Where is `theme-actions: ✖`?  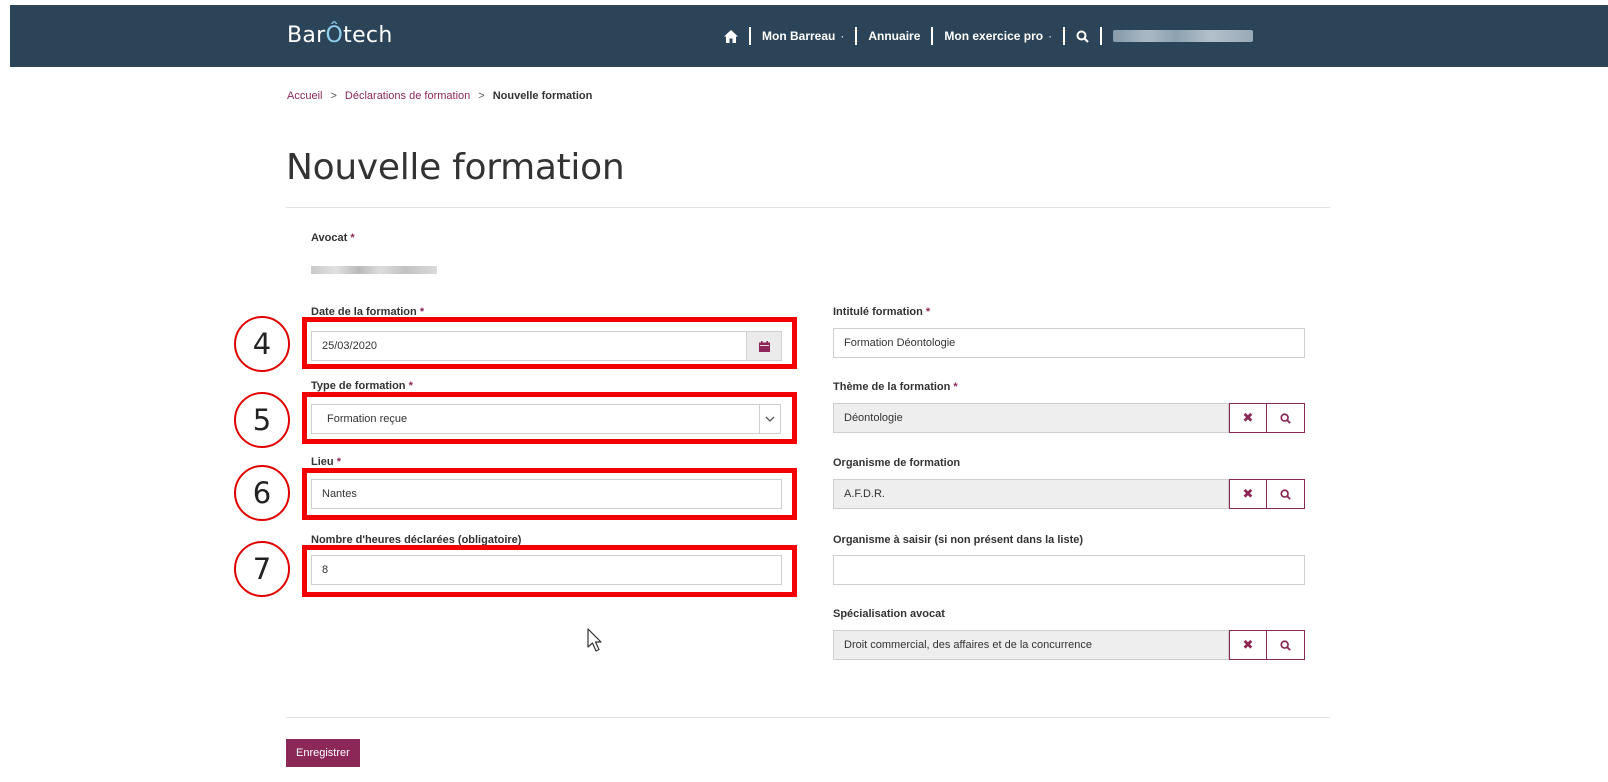 theme-actions: ✖ is located at coordinates (1267, 418).